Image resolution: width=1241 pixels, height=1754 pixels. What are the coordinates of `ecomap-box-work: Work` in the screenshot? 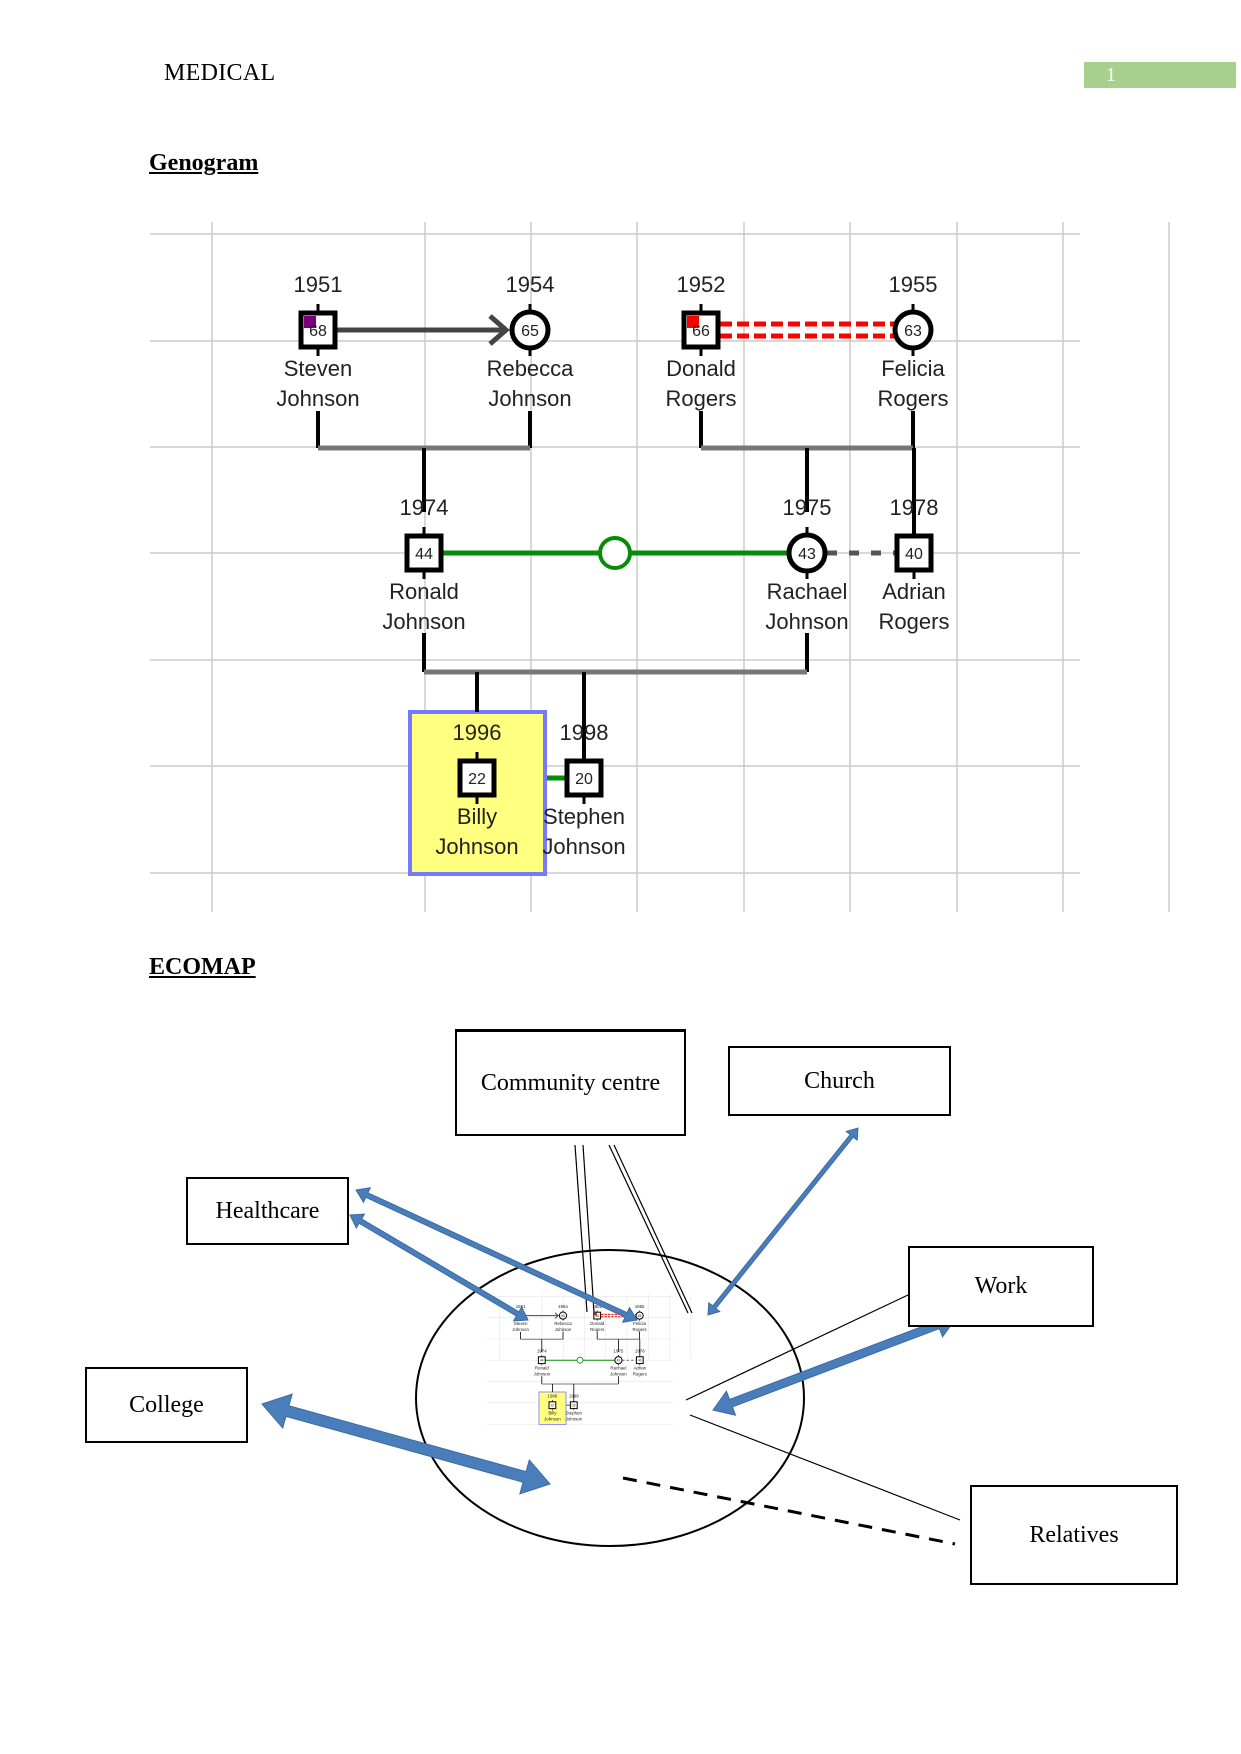 It's located at (1001, 1286).